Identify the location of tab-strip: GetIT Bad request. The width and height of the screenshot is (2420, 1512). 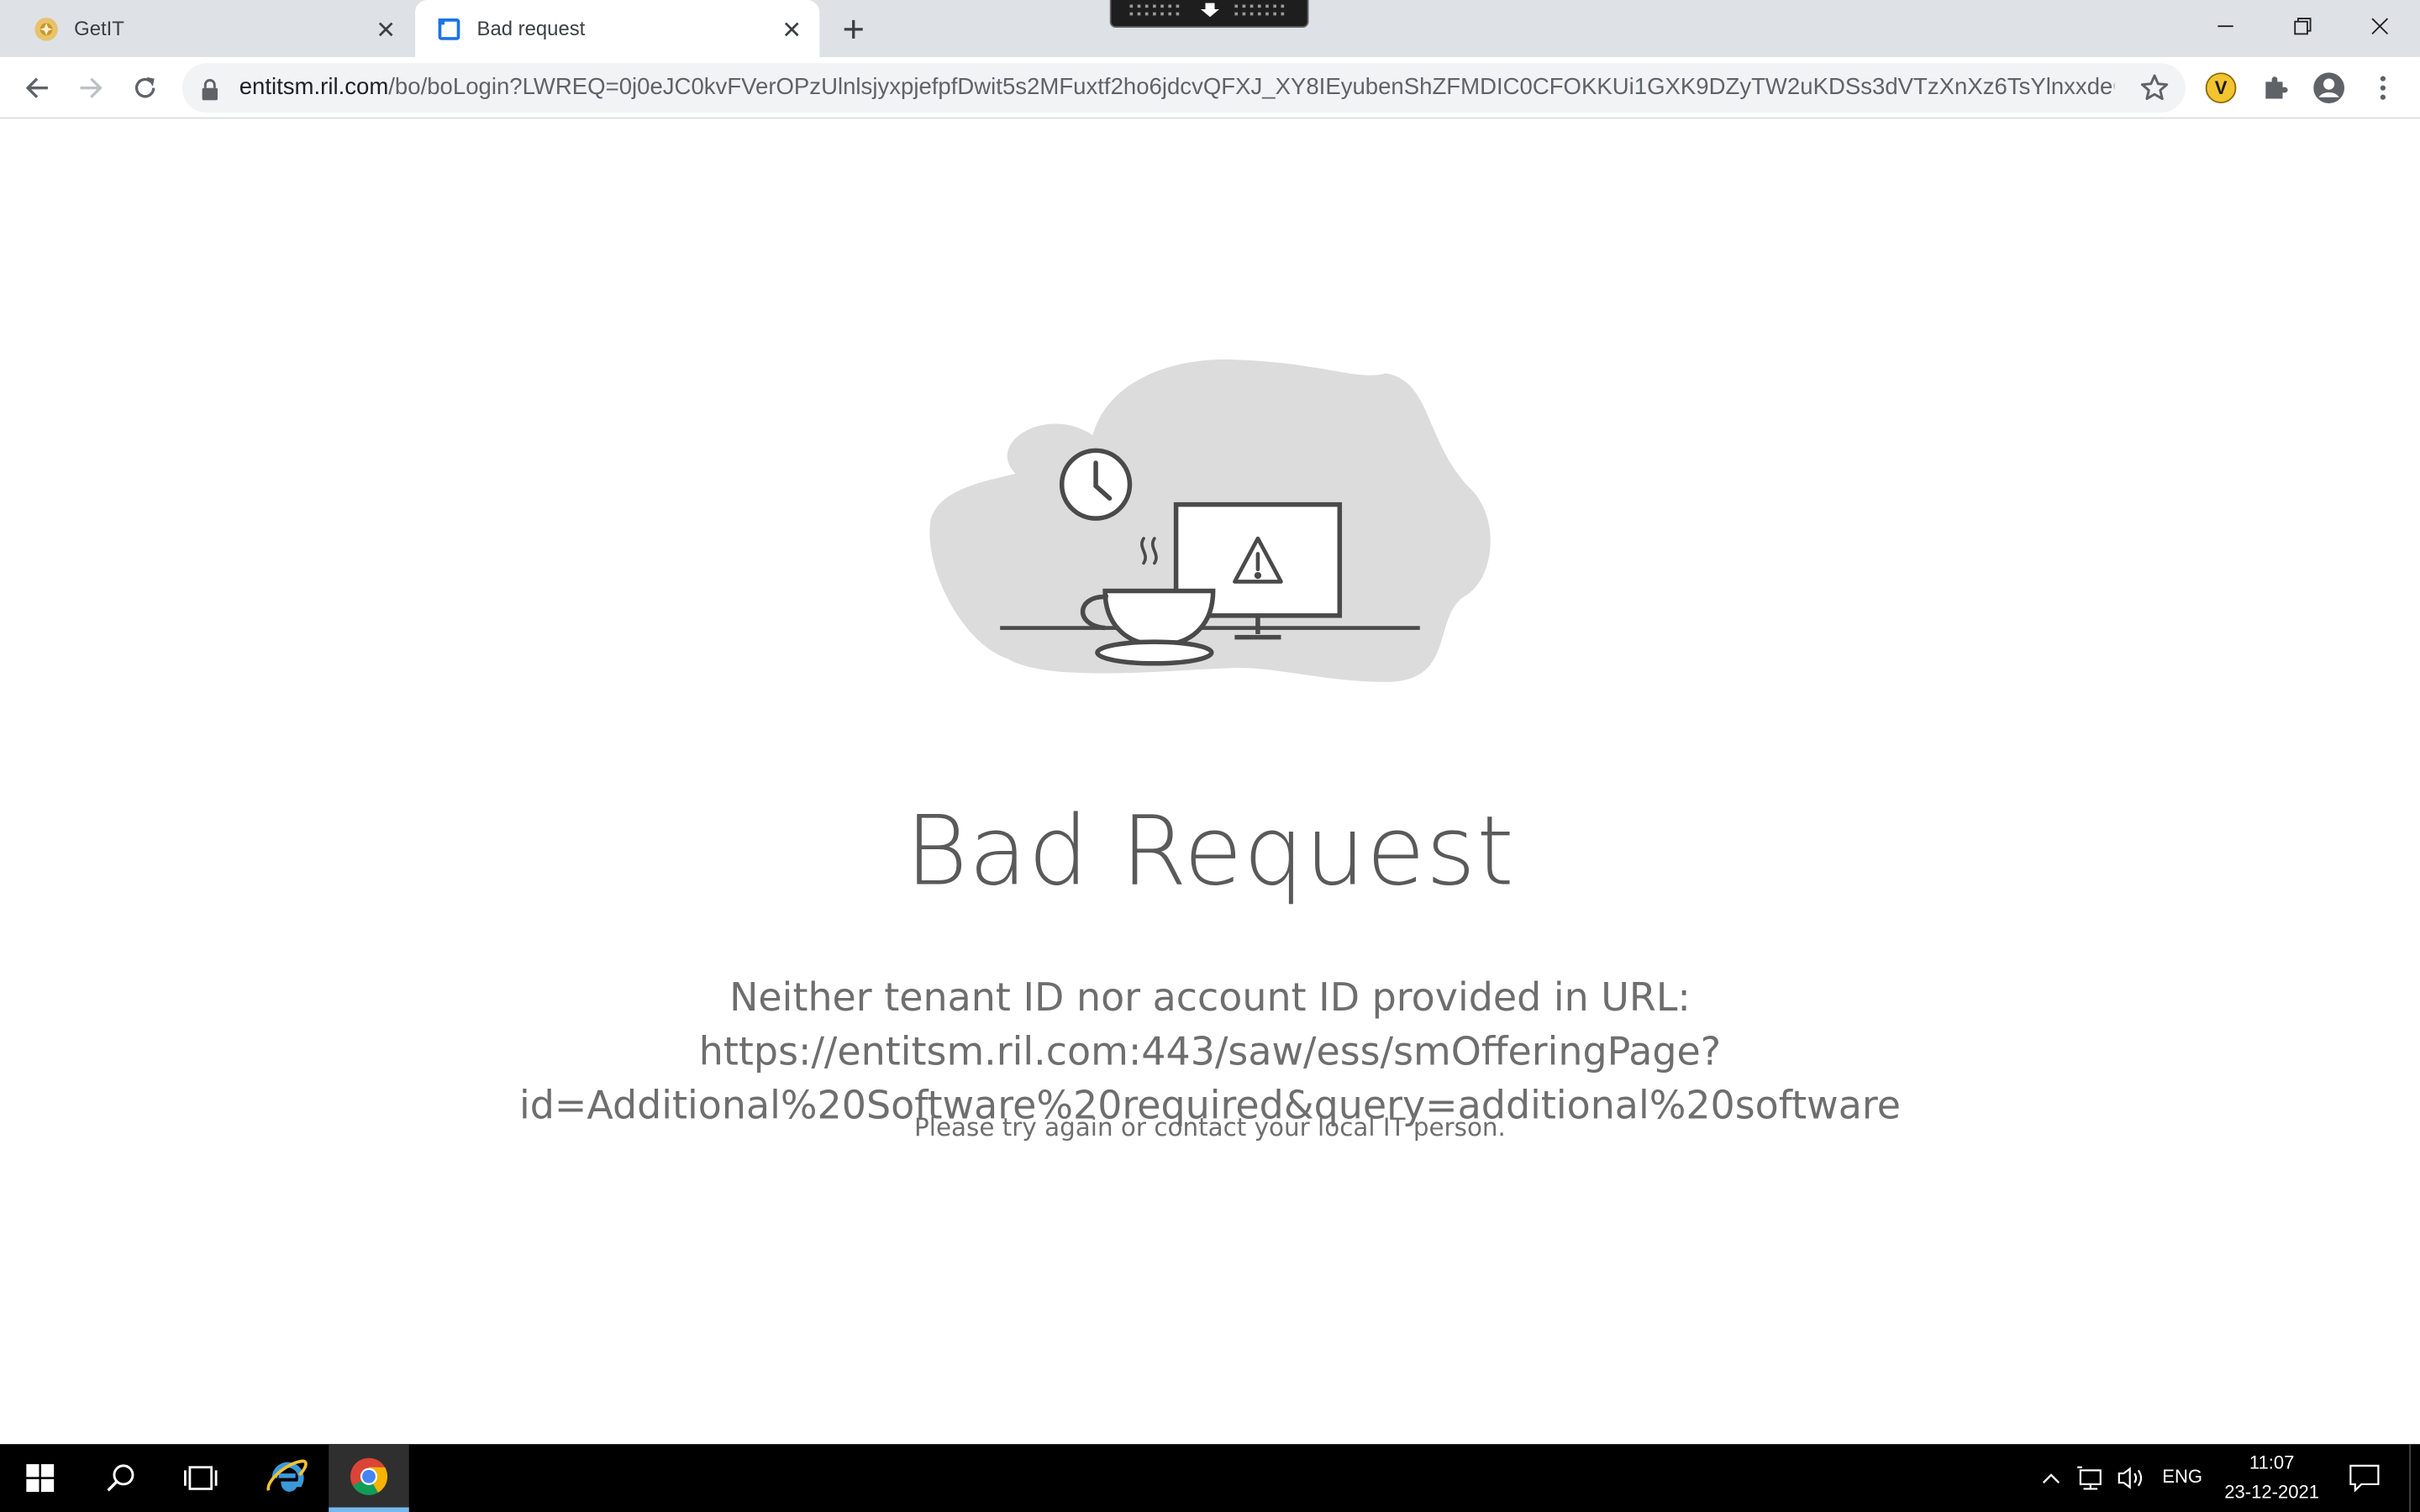
(1210, 28).